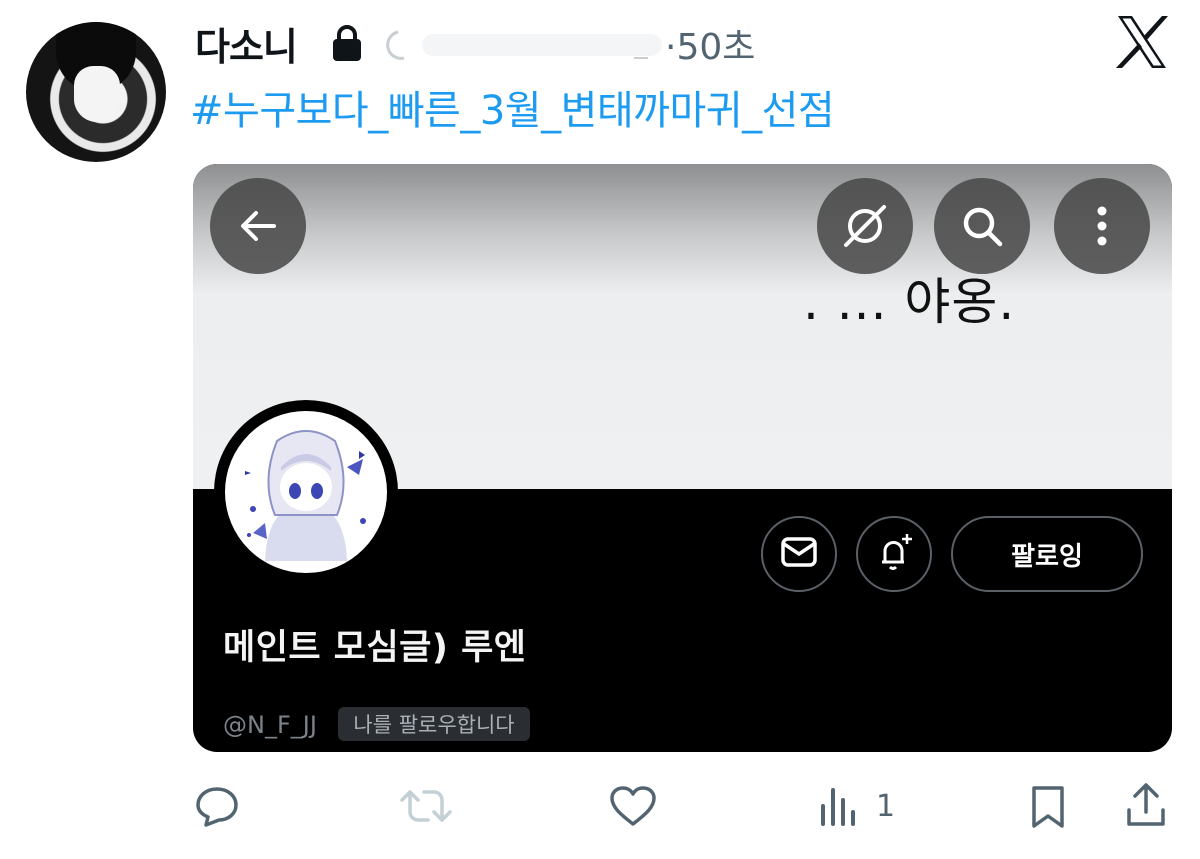 The image size is (1200, 859). I want to click on hashtag-link: #누구보다_빠른_3월_변태까마귀_선점, so click(512, 107).